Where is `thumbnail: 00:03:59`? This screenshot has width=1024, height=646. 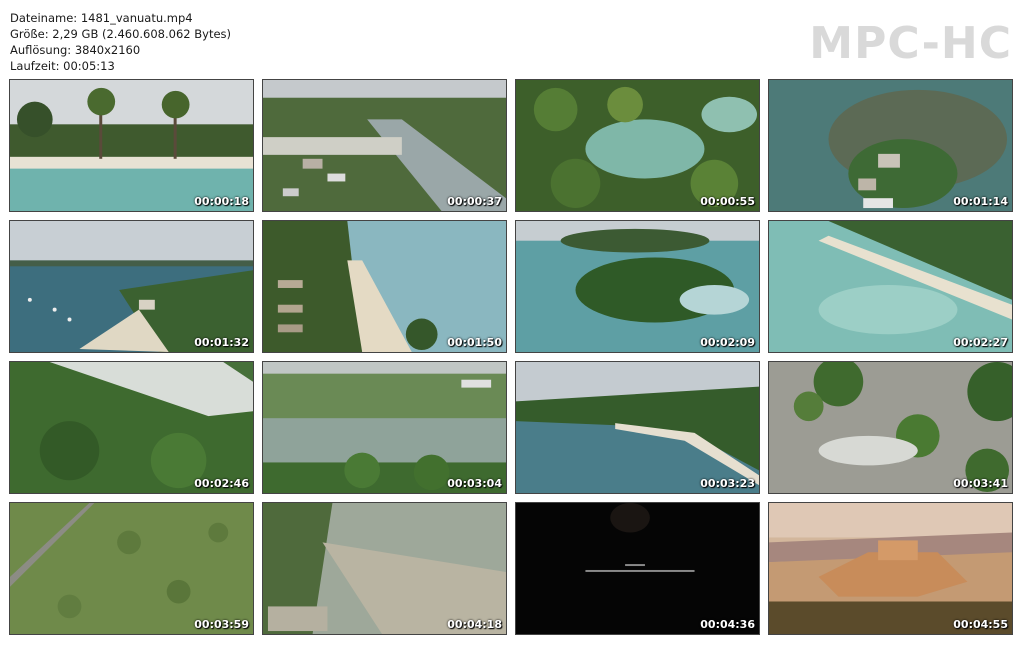
thumbnail: 00:03:59 is located at coordinates (131, 568).